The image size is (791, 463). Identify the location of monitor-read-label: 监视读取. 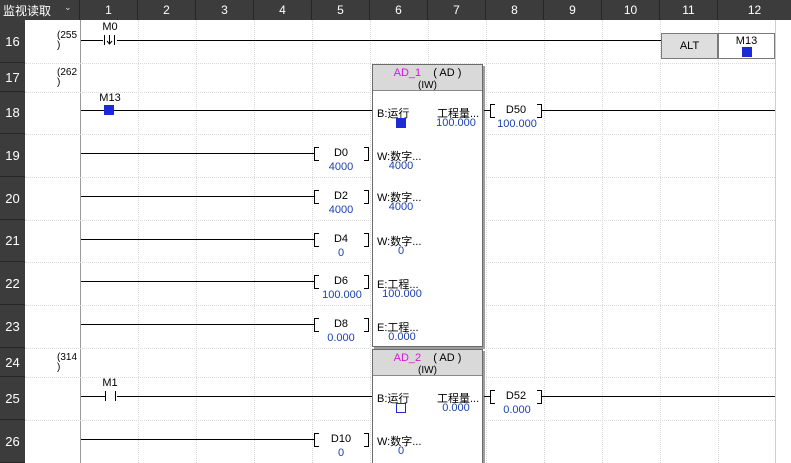
(27, 10).